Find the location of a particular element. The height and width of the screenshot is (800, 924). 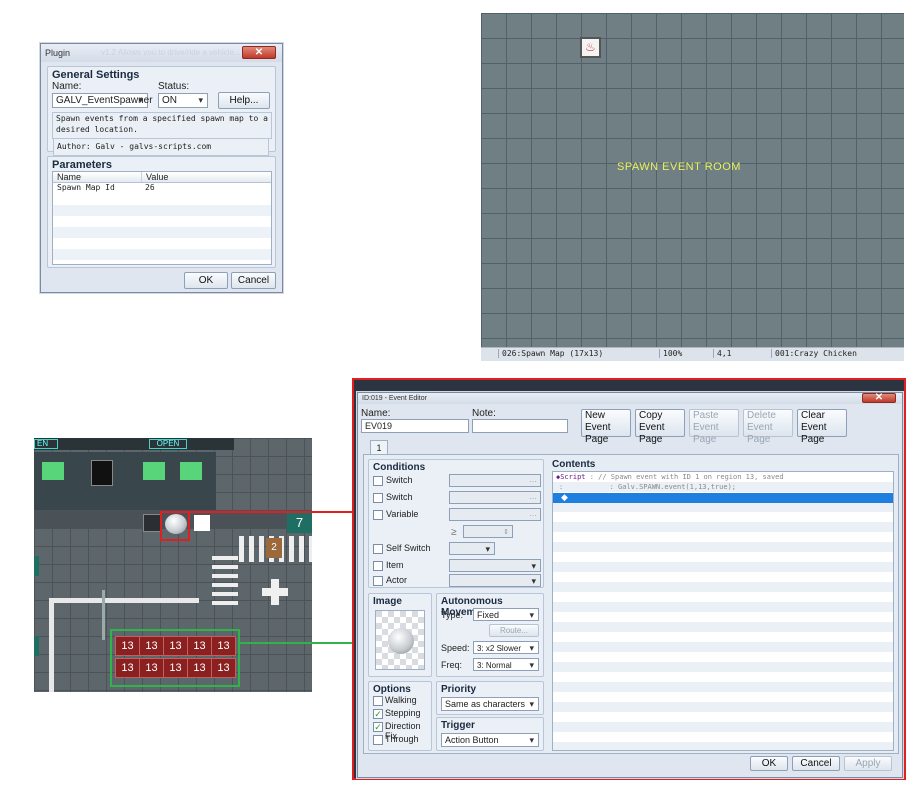

stepping-label: Stepping is located at coordinates (403, 713).